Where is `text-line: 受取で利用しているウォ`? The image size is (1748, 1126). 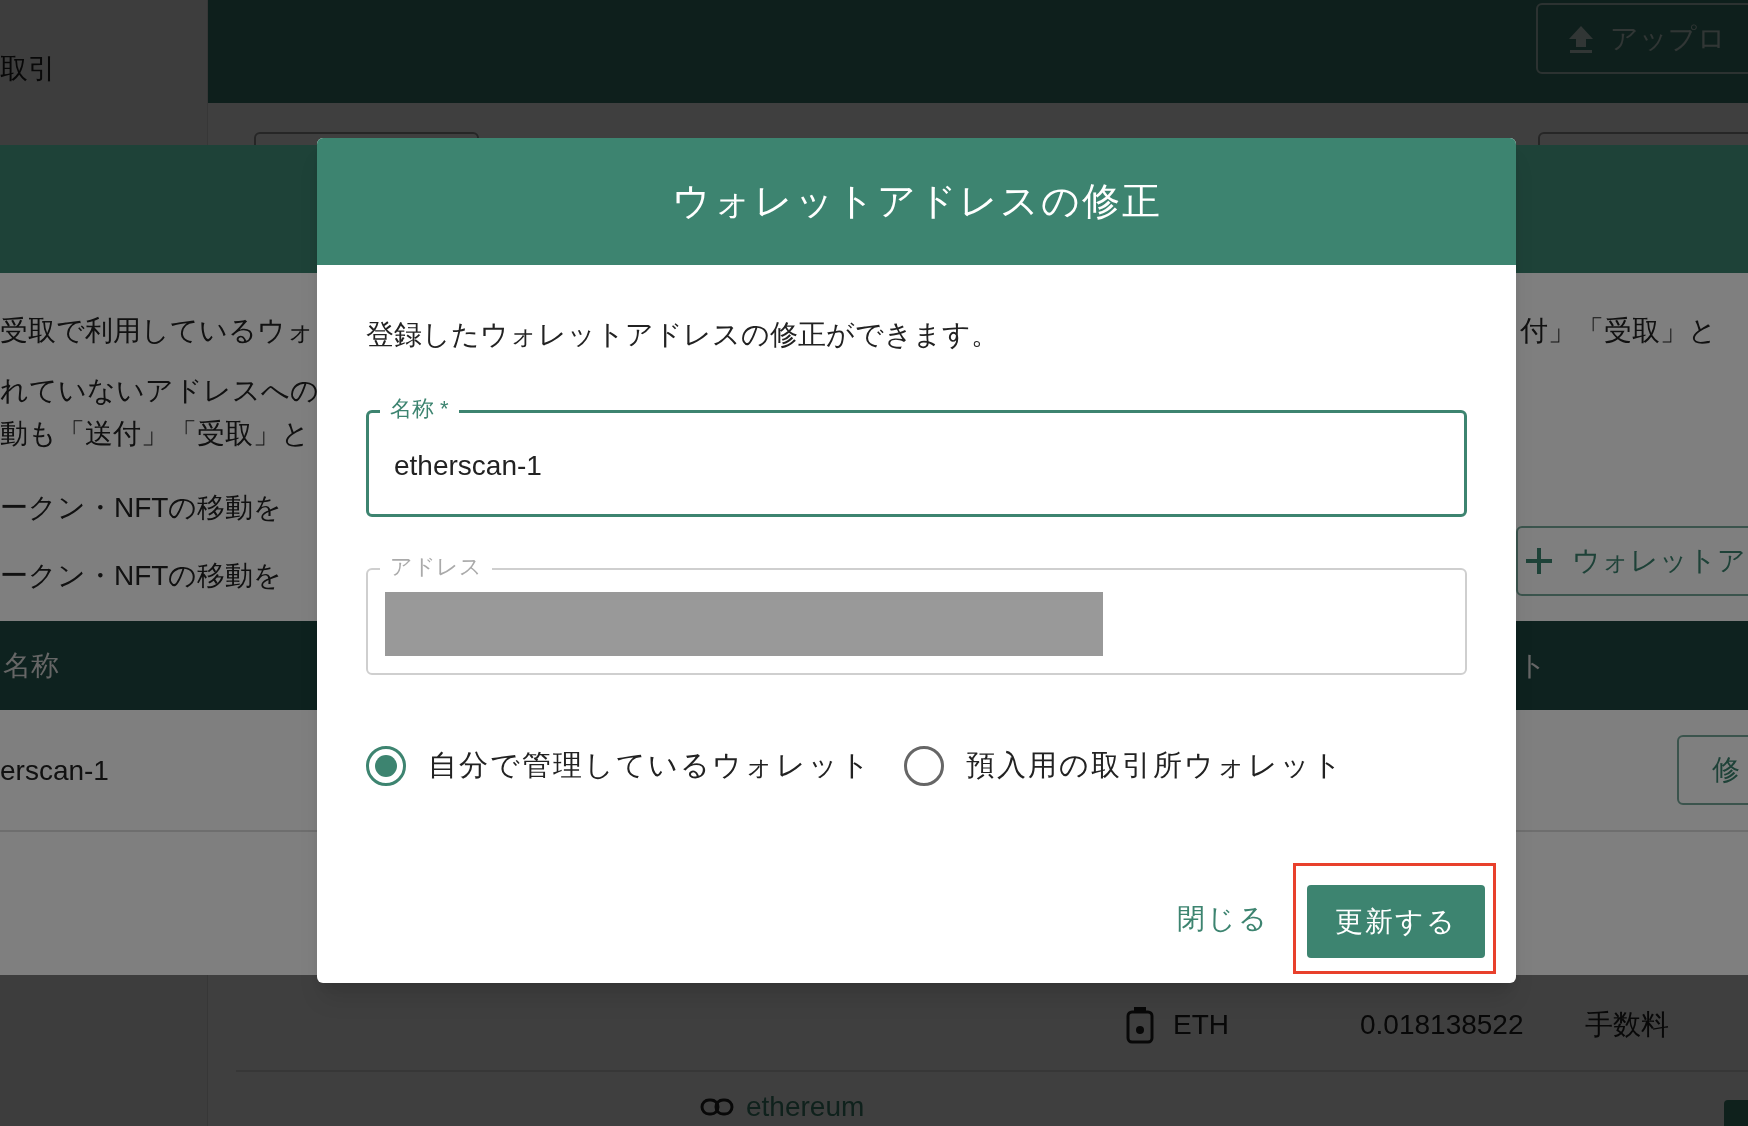
text-line: 受取で利用しているウォ is located at coordinates (157, 331).